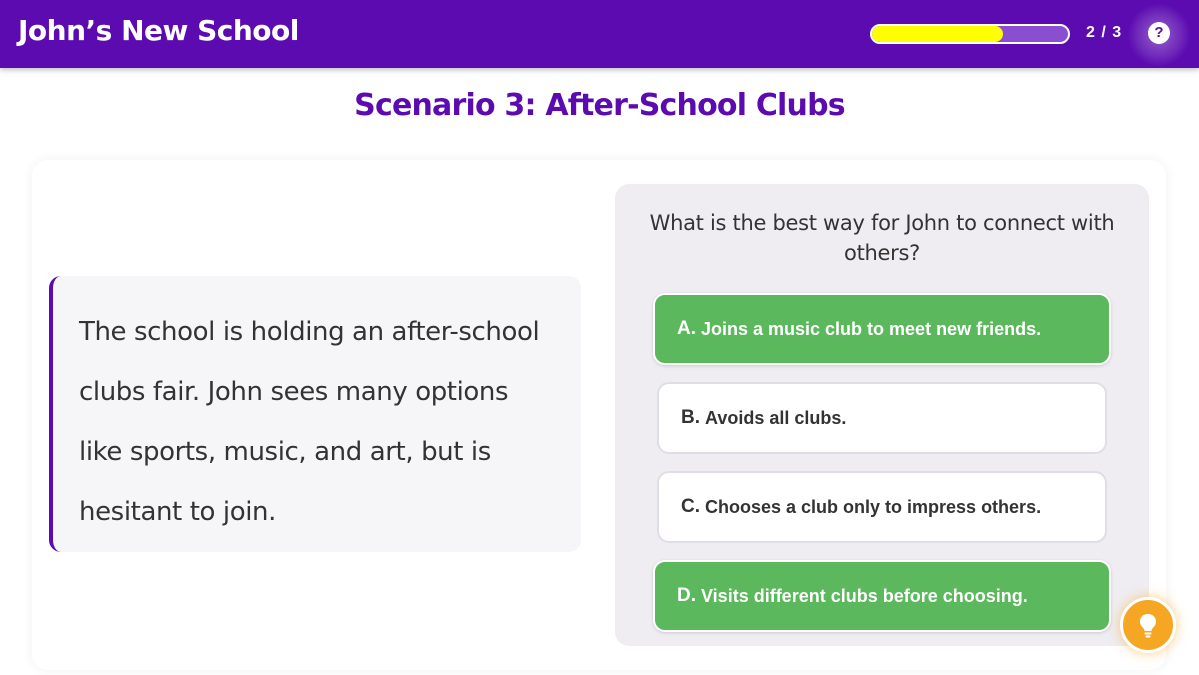  Describe the element at coordinates (690, 506) in the screenshot. I see `option-letter: C.` at that location.